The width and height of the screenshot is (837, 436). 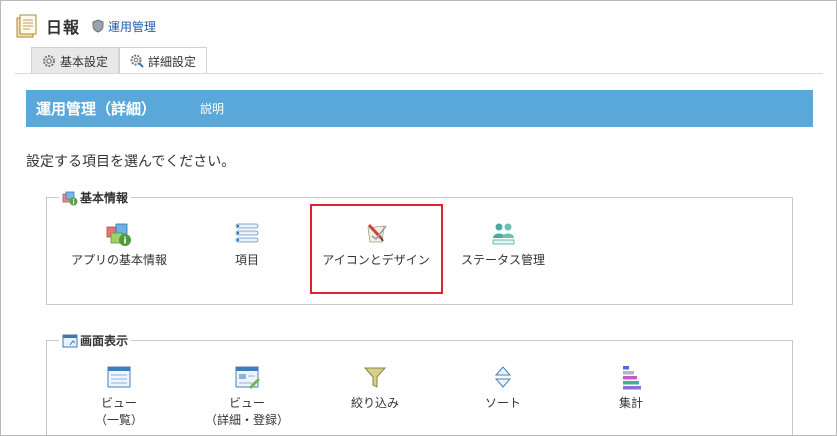 I want to click on tab-detail-settings: 詳細設定, so click(x=163, y=60).